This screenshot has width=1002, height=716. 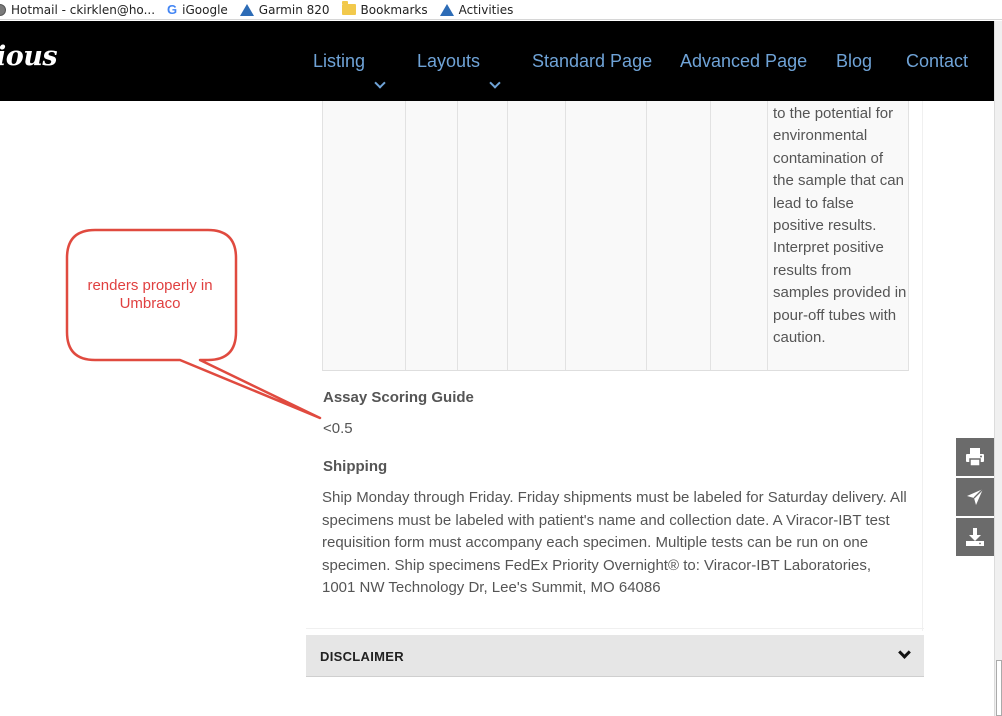 I want to click on callout-text: renders properly in Umbraco, so click(x=150, y=294).